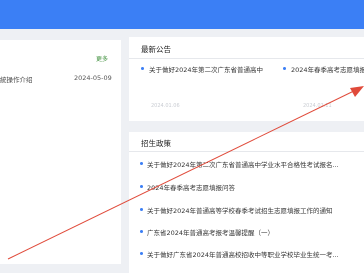 The height and width of the screenshot is (273, 364). Describe the element at coordinates (357, 91) in the screenshot. I see `arrow-head-icon` at that location.